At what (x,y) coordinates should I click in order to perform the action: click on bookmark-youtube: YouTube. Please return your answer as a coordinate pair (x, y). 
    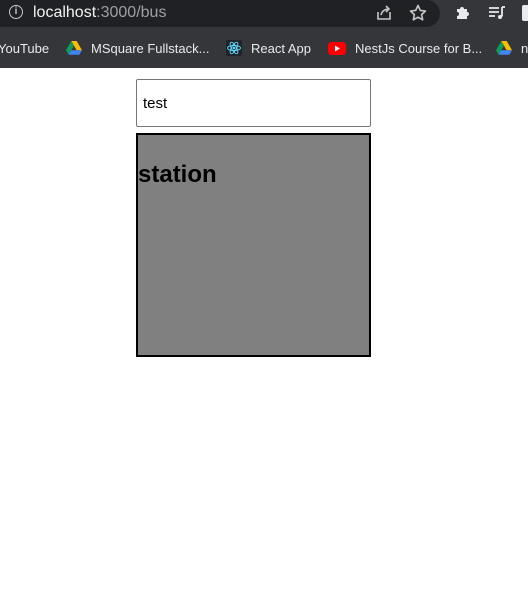
    Looking at the image, I should click on (24, 48).